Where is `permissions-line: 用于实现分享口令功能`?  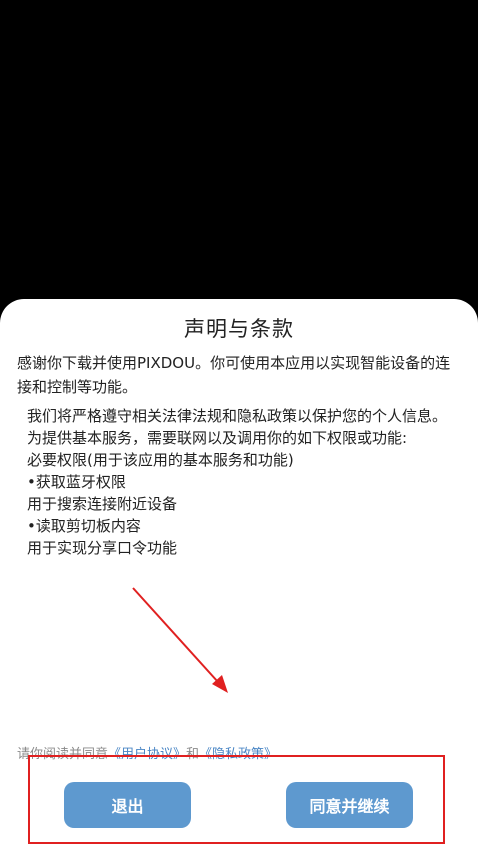
permissions-line: 用于实现分享口令功能 is located at coordinates (102, 548).